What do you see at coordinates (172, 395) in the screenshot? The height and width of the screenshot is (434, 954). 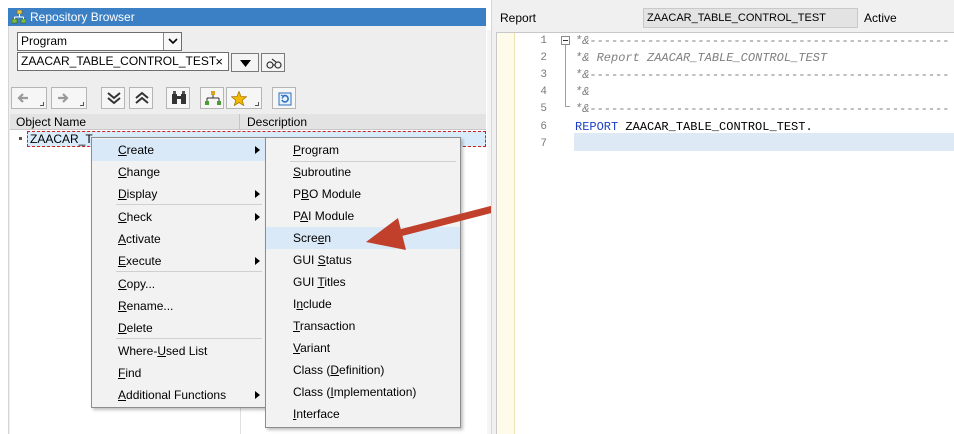 I see `menu-item-label: Additional Functions` at bounding box center [172, 395].